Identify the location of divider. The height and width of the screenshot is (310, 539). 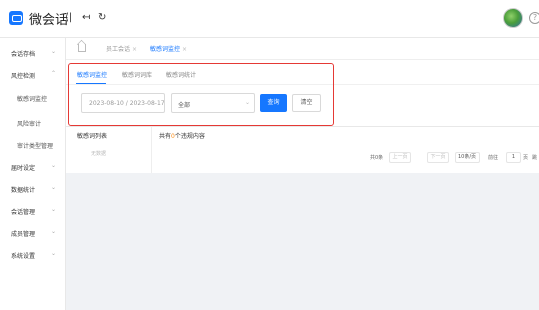
(151, 150).